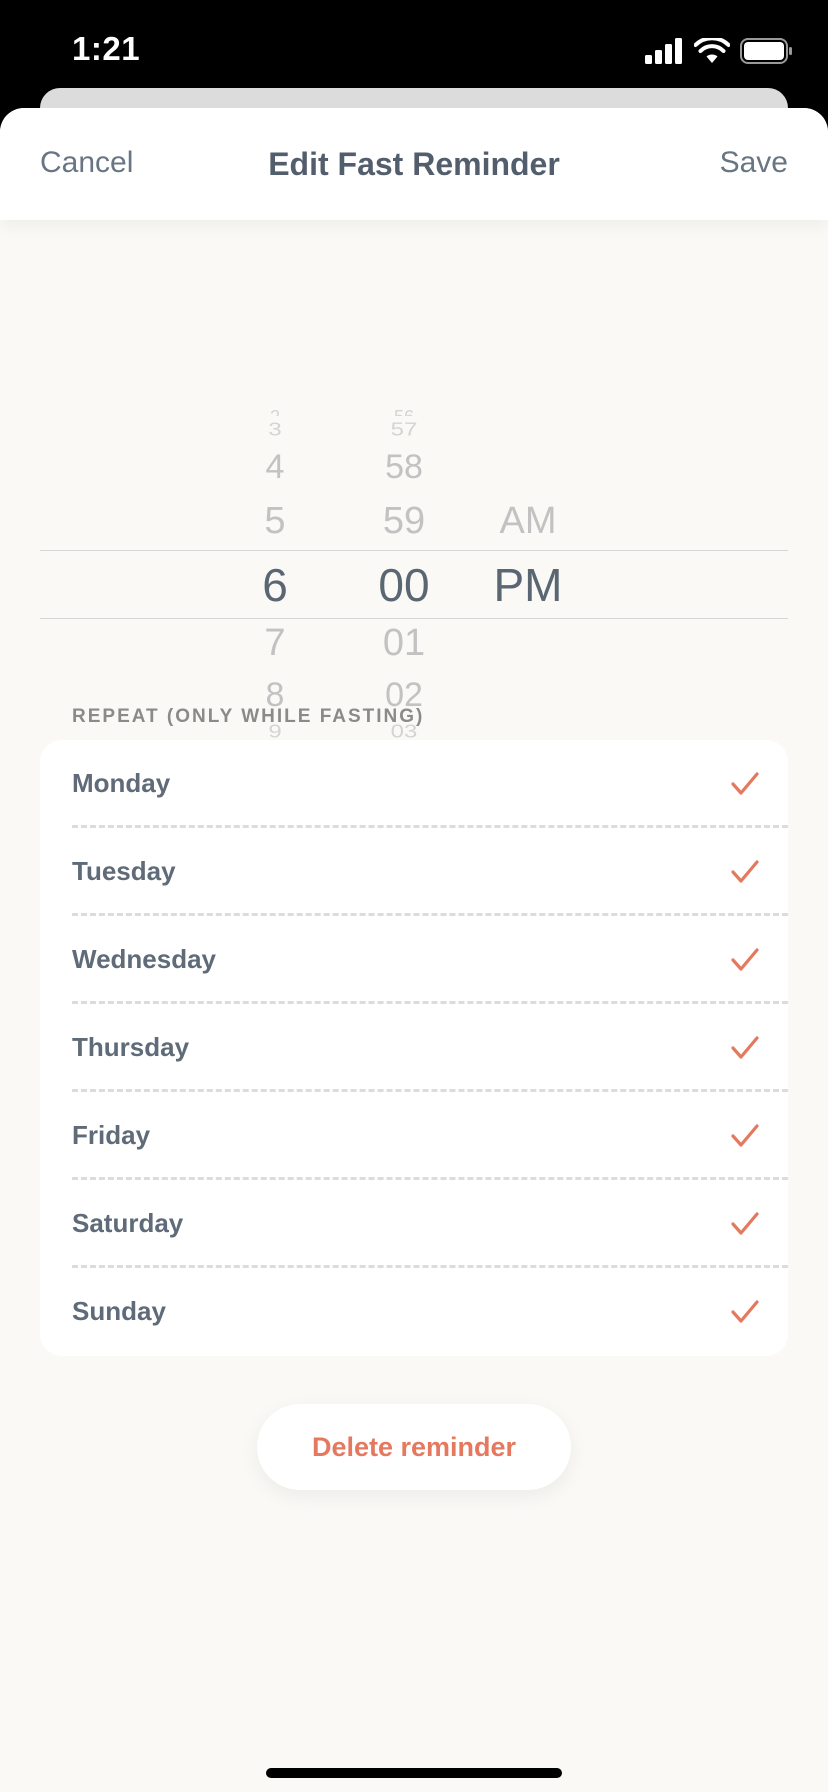 Image resolution: width=828 pixels, height=1792 pixels. Describe the element at coordinates (128, 1223) in the screenshot. I see `day-label: Saturday` at that location.